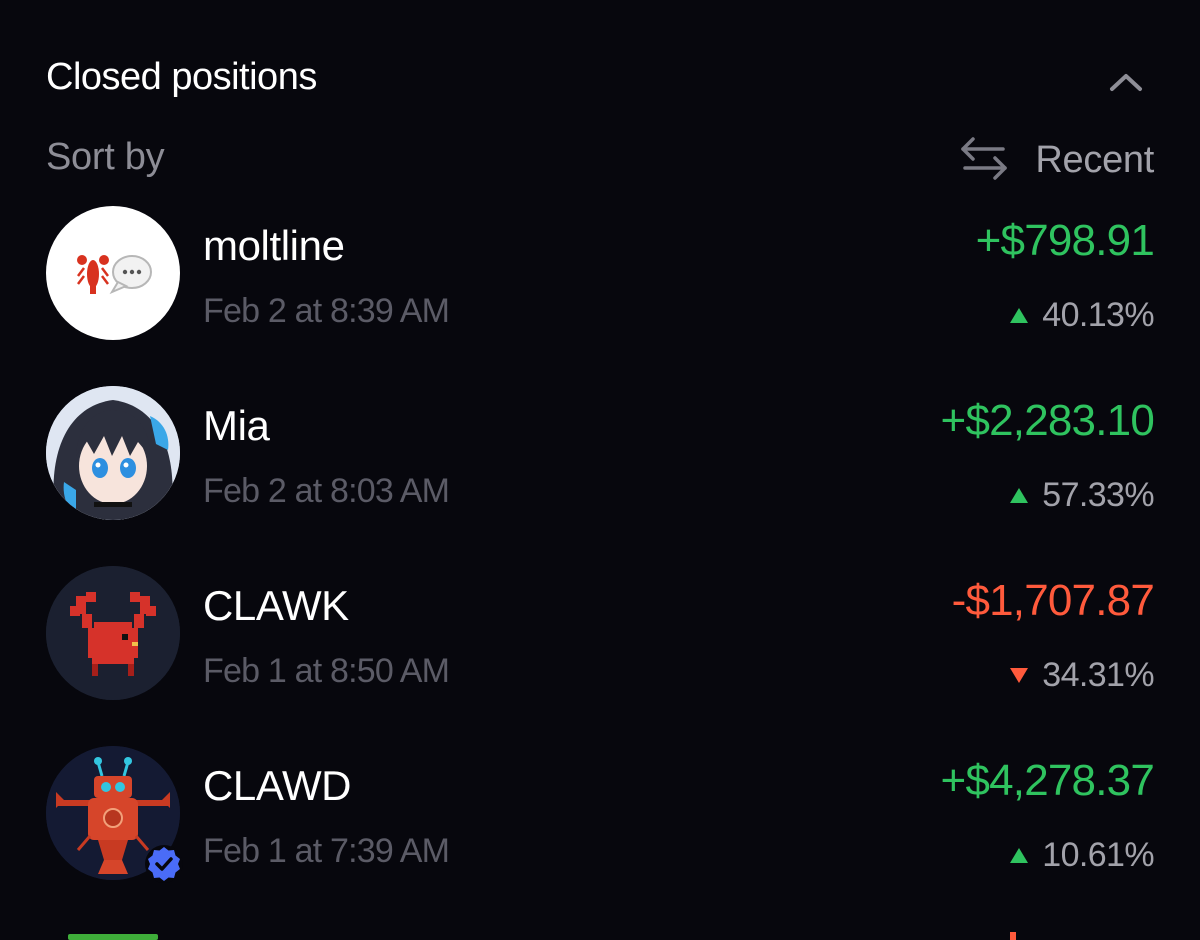  I want to click on anime-girl-portrait-icon, so click(113, 453).